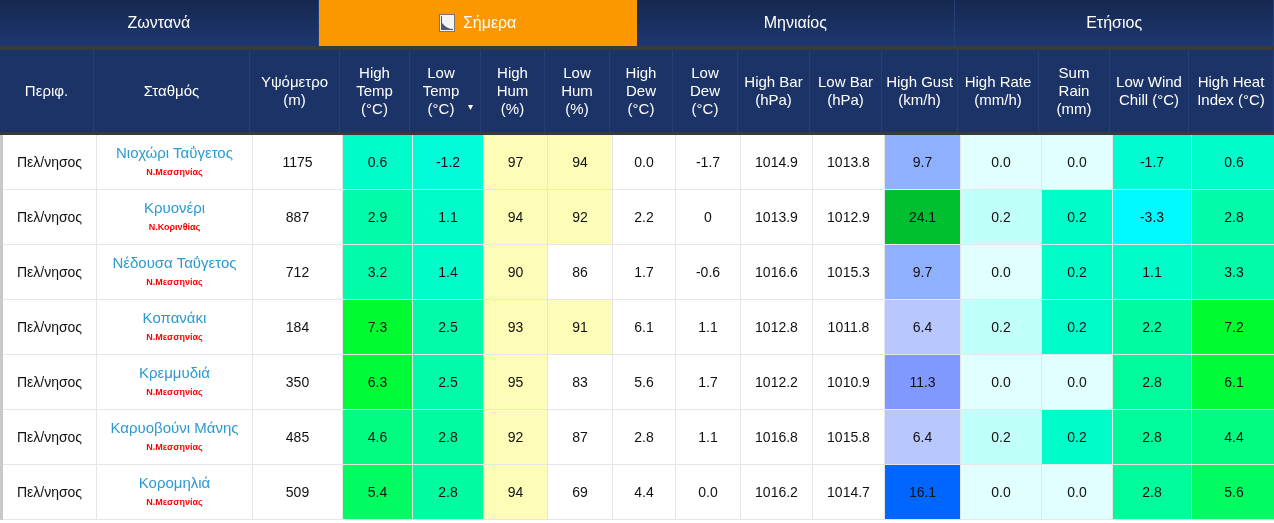 This screenshot has width=1274, height=523. I want to click on tab: Ετήσιος, so click(1114, 23).